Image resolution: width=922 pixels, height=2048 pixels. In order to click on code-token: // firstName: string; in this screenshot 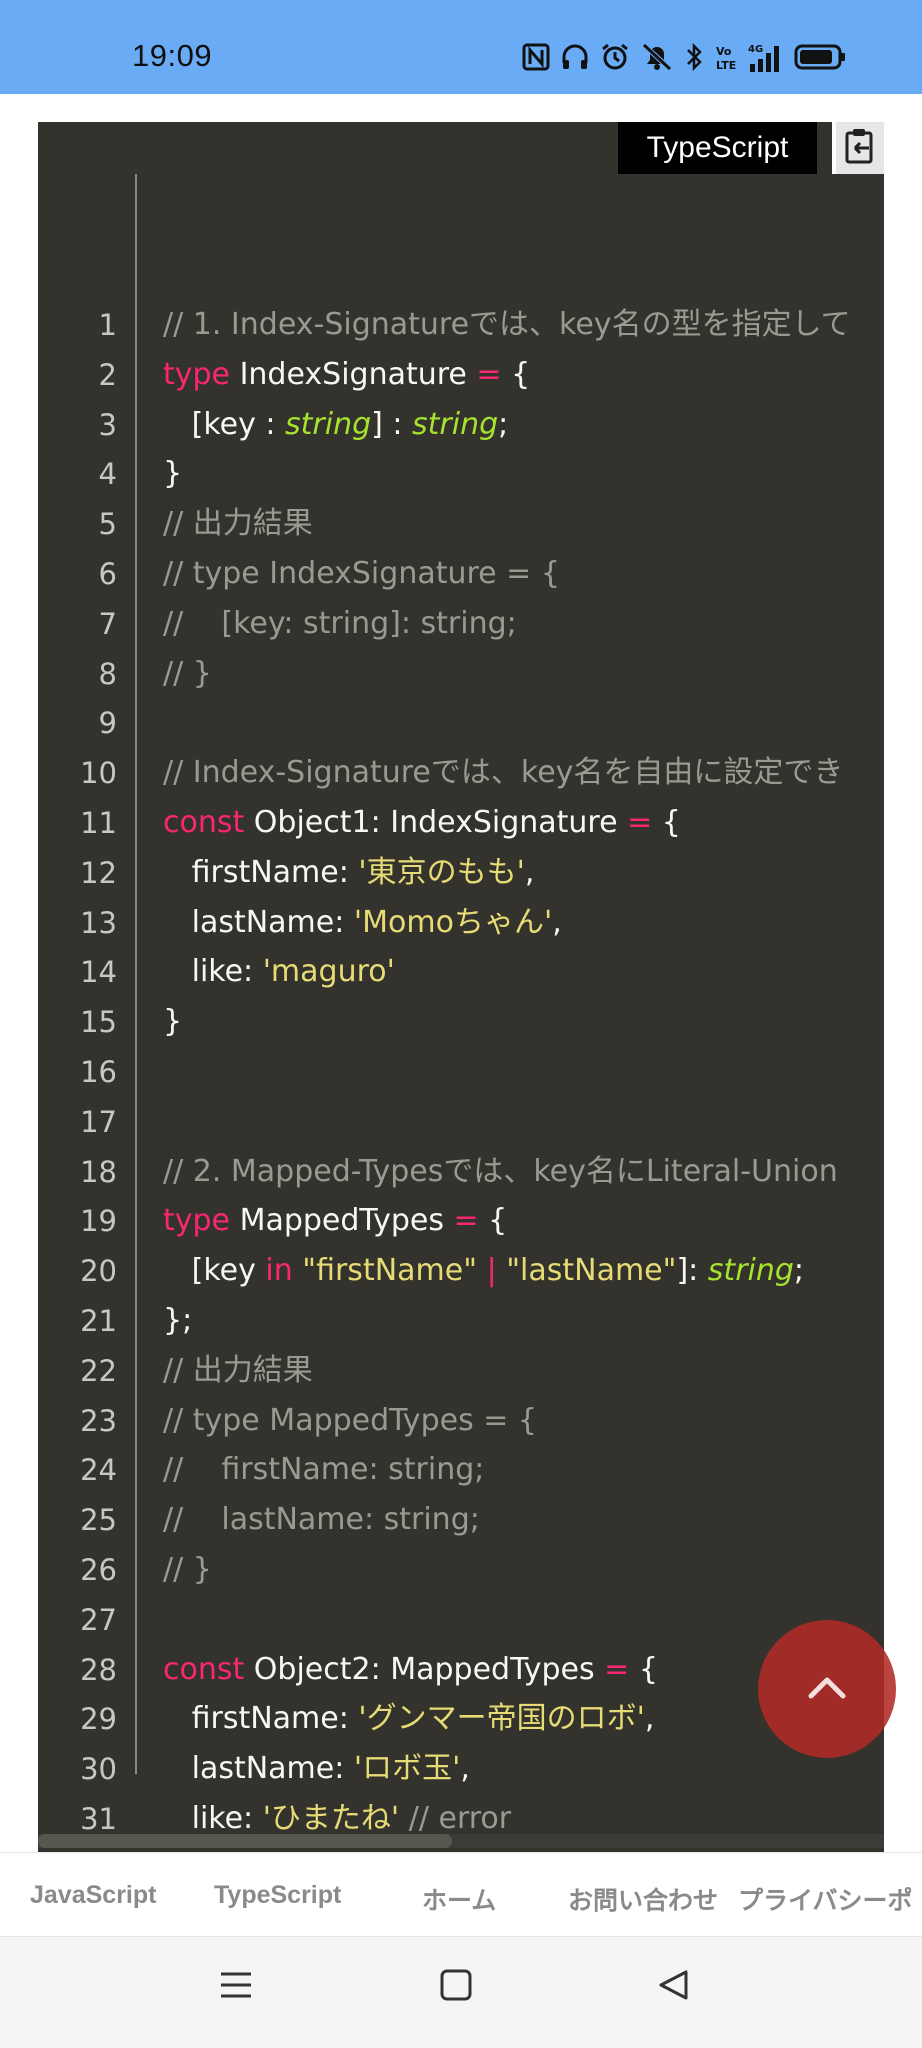, I will do `click(324, 1470)`.